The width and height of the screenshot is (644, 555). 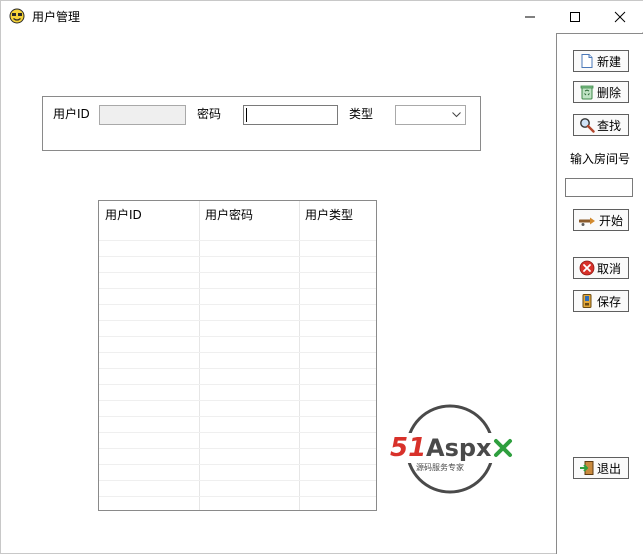 I want to click on maximize-button, so click(x=575, y=16).